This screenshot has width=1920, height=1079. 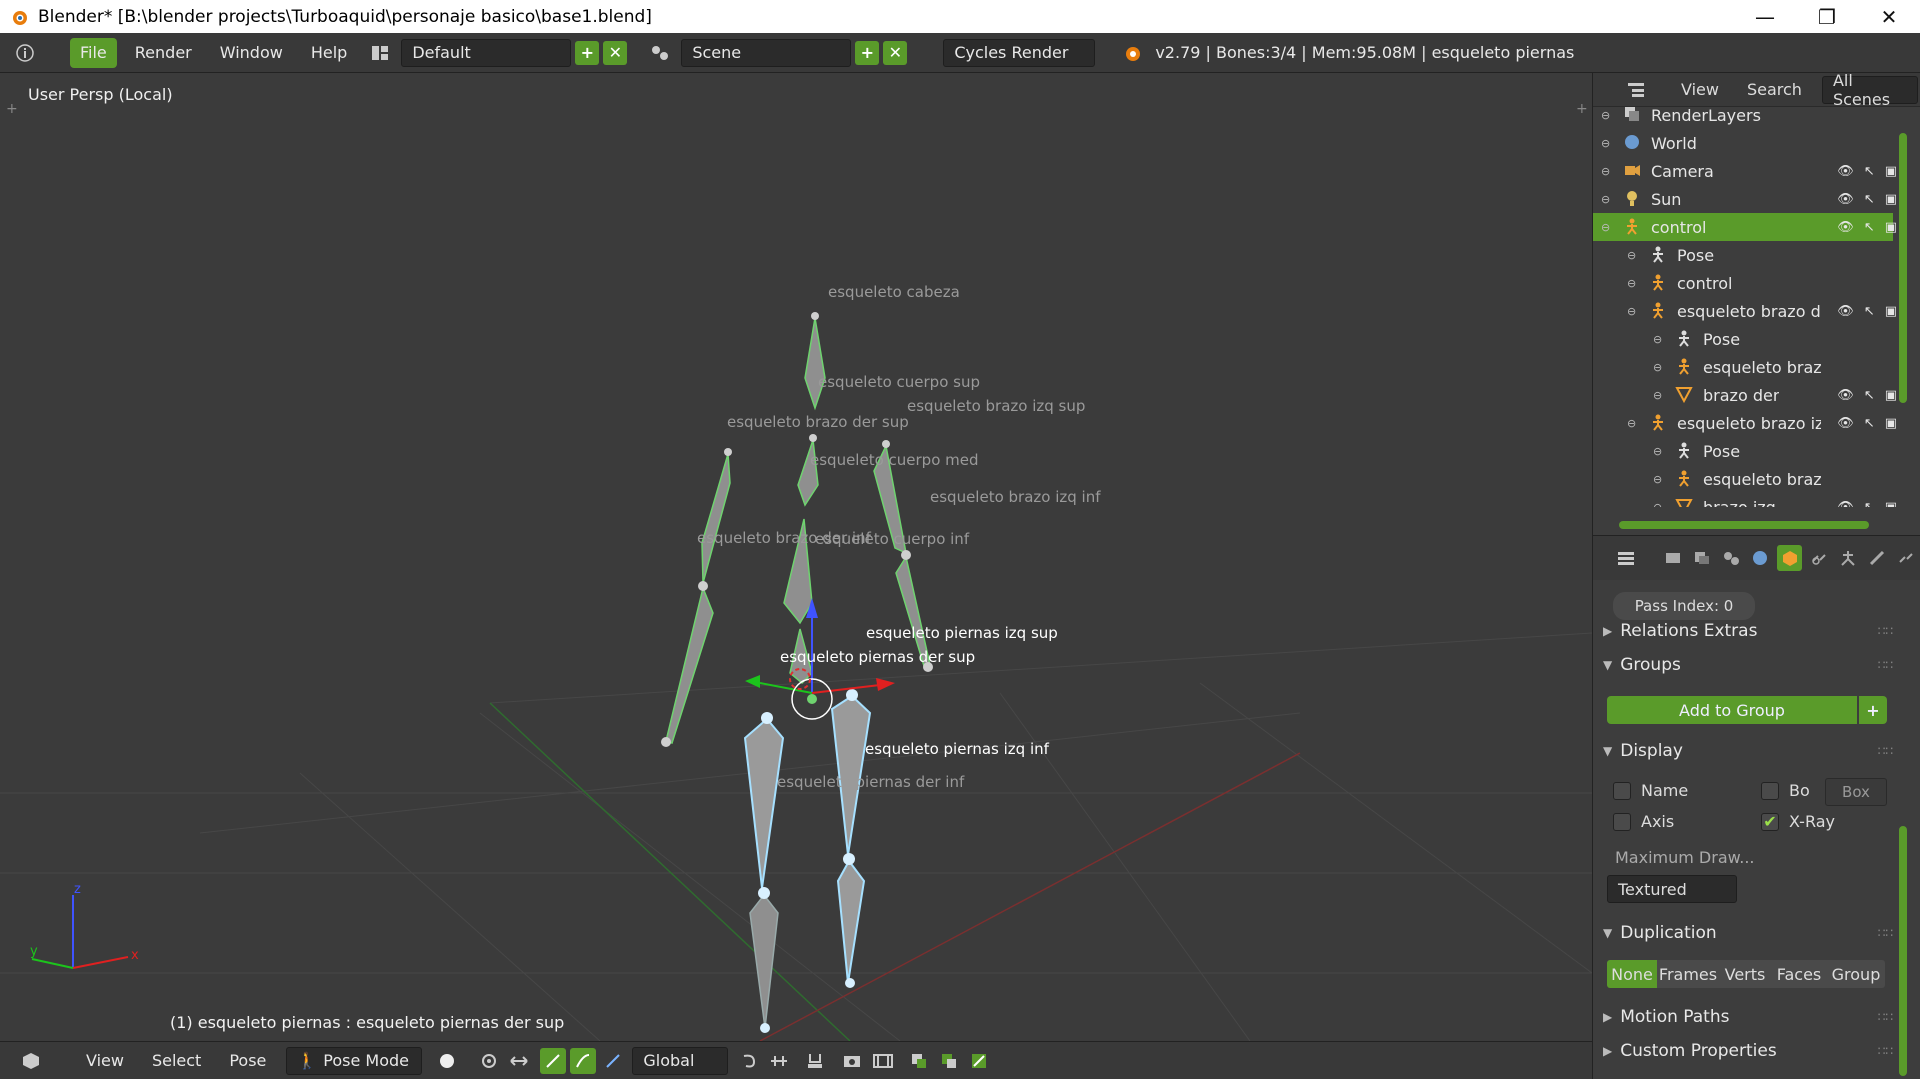 What do you see at coordinates (329, 53) in the screenshot?
I see `menu-help: Help` at bounding box center [329, 53].